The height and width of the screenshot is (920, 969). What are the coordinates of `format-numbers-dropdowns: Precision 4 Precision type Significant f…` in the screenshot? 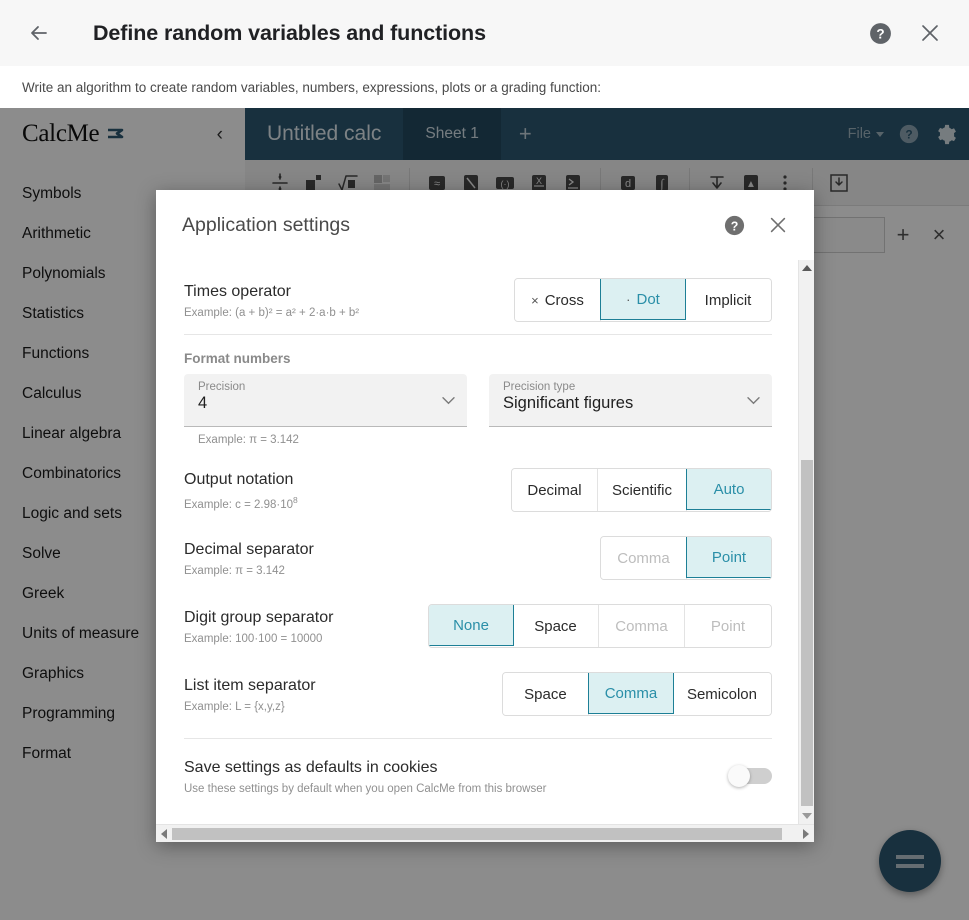 It's located at (478, 398).